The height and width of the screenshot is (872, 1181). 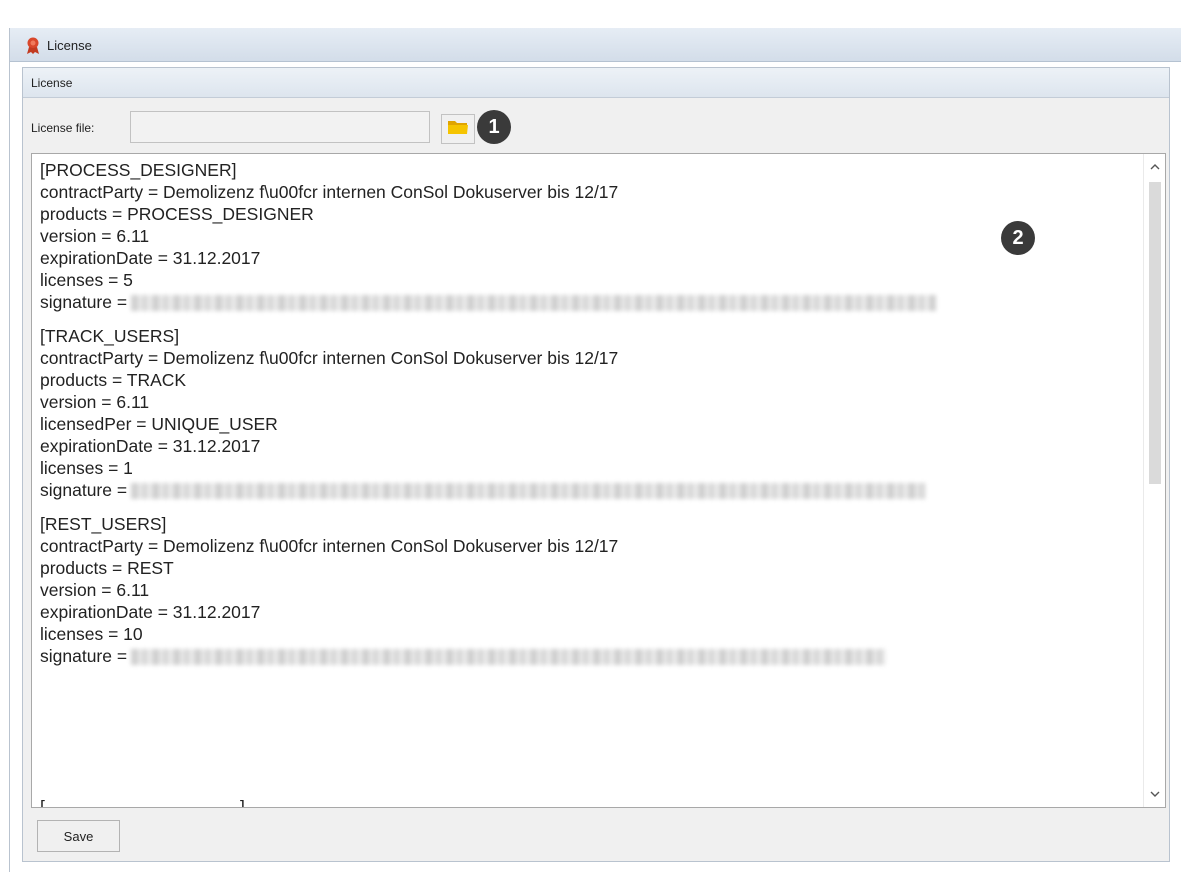 I want to click on window-title: License, so click(x=69, y=45).